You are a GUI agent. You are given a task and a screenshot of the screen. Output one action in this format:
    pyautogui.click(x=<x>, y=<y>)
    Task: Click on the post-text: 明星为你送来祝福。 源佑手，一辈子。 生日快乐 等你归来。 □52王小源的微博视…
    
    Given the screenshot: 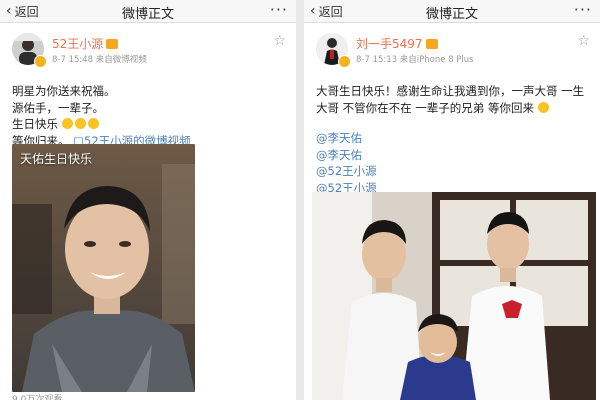 What is the action you would take?
    pyautogui.click(x=148, y=116)
    